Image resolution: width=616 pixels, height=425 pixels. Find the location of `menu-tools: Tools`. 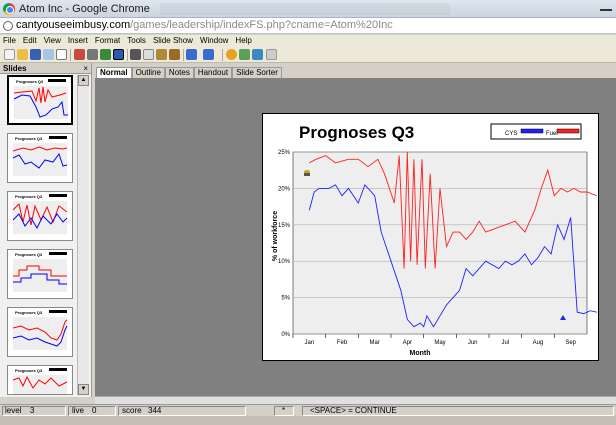

menu-tools: Tools is located at coordinates (136, 41).